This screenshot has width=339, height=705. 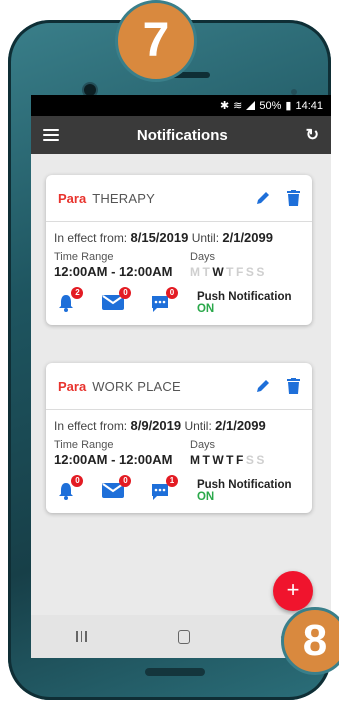 What do you see at coordinates (77, 293) in the screenshot?
I see `alarm-count-badge: 2` at bounding box center [77, 293].